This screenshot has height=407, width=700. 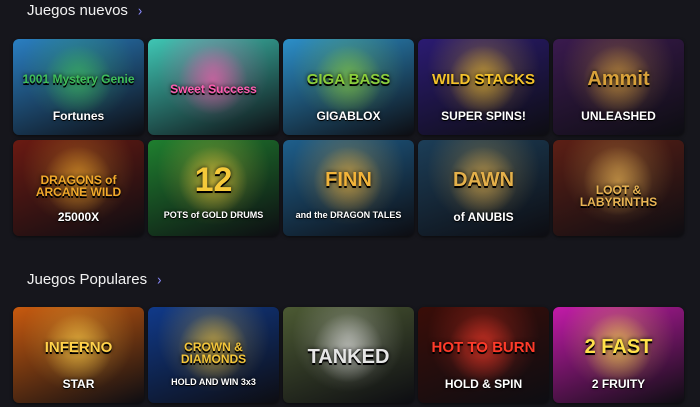 What do you see at coordinates (78, 116) in the screenshot?
I see `game-subtitle: Fortunes` at bounding box center [78, 116].